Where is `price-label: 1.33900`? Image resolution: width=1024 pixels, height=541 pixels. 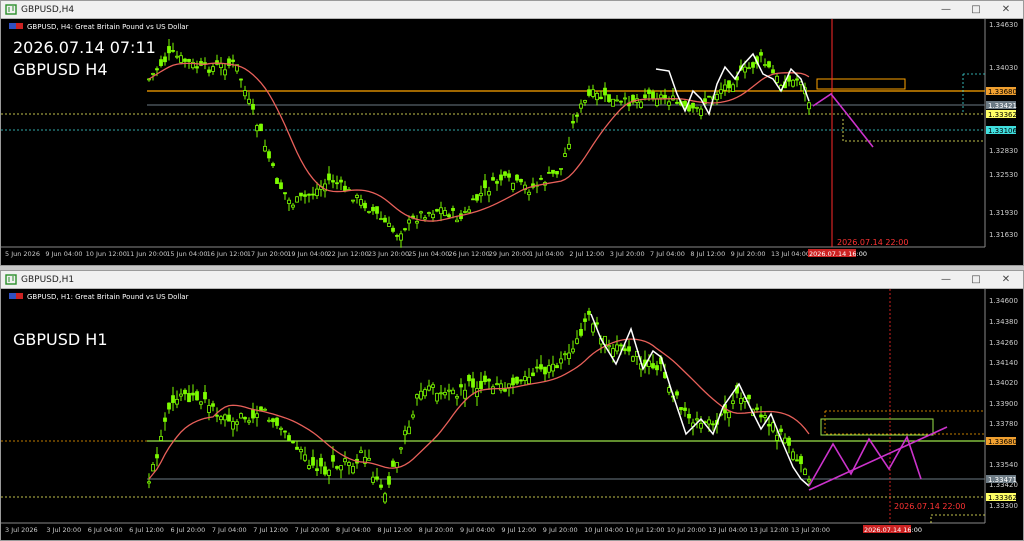 price-label: 1.33900 is located at coordinates (1003, 404).